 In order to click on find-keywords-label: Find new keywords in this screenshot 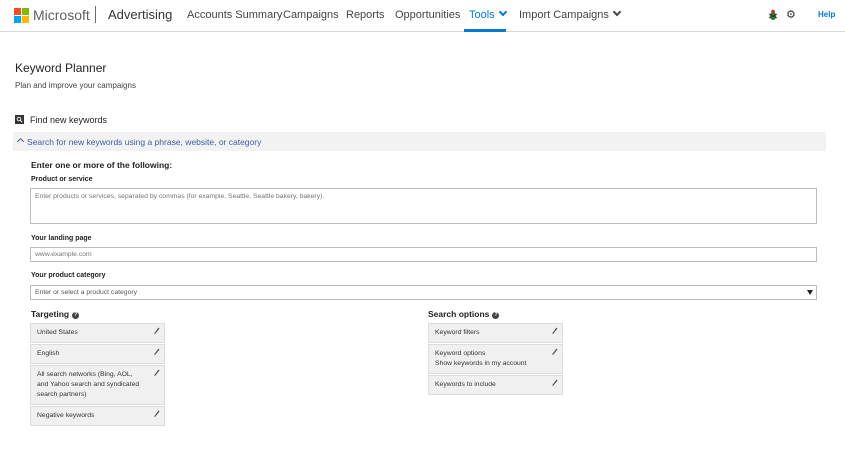, I will do `click(69, 120)`.